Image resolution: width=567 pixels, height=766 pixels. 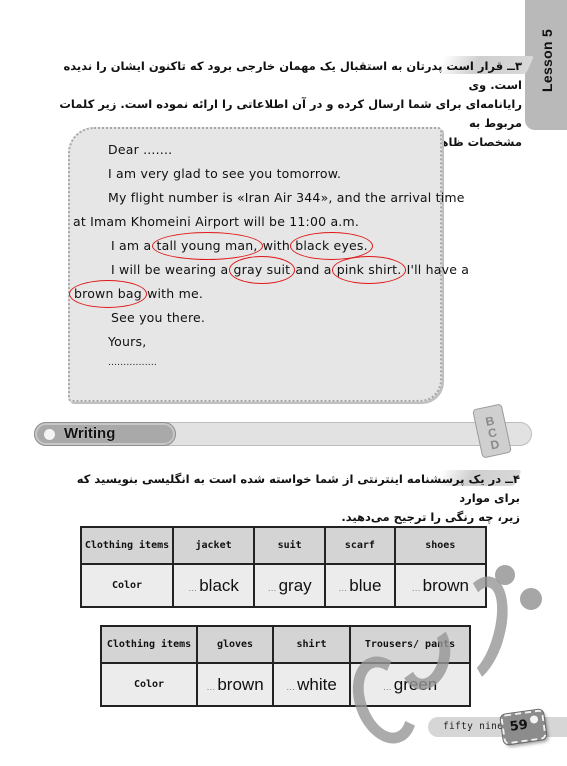 What do you see at coordinates (261, 270) in the screenshot?
I see `circled-phrase: gray suit` at bounding box center [261, 270].